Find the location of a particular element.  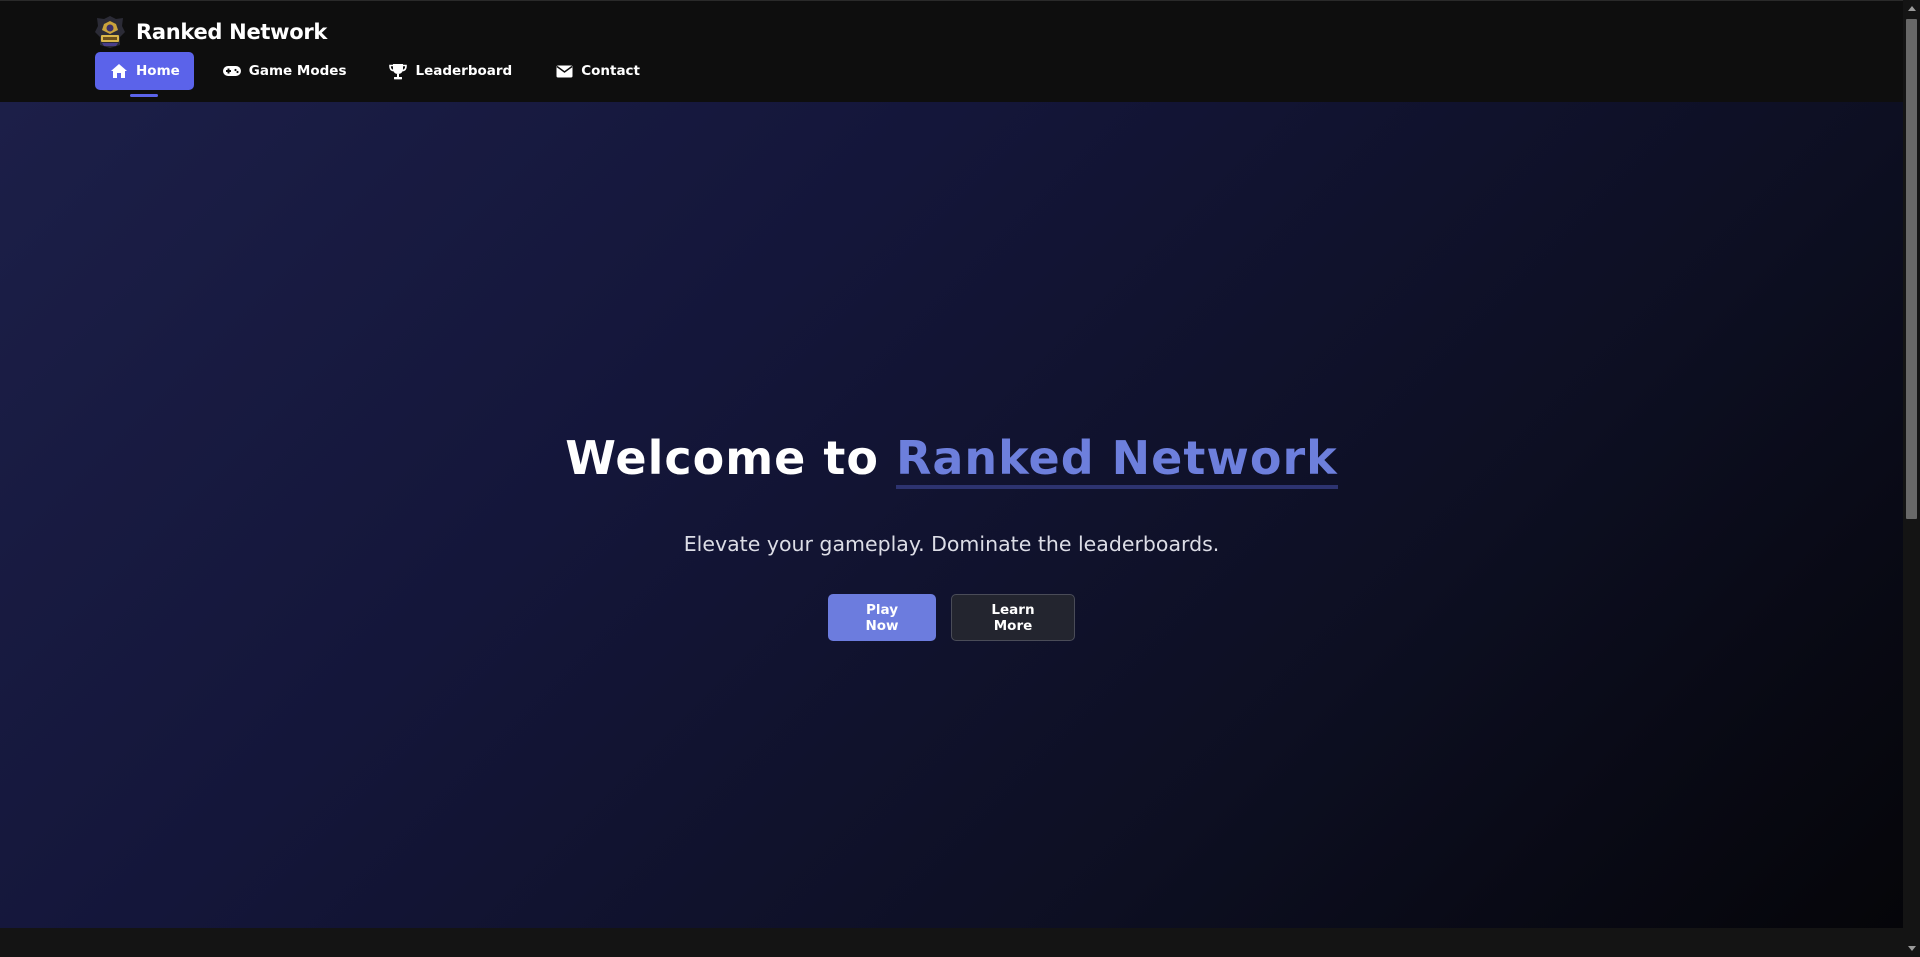

nav-item-home: Home is located at coordinates (144, 74).